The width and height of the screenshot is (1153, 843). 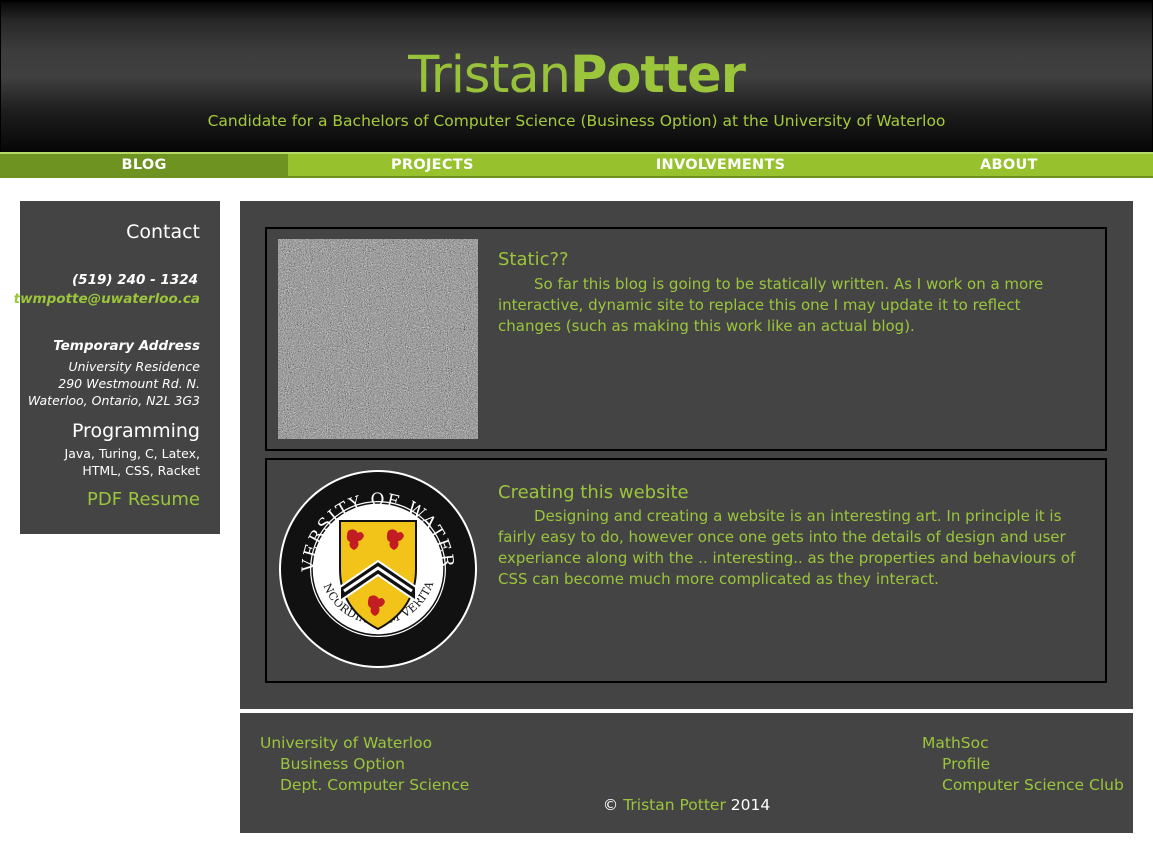 What do you see at coordinates (658, 75) in the screenshot?
I see `site-title-last: Potter` at bounding box center [658, 75].